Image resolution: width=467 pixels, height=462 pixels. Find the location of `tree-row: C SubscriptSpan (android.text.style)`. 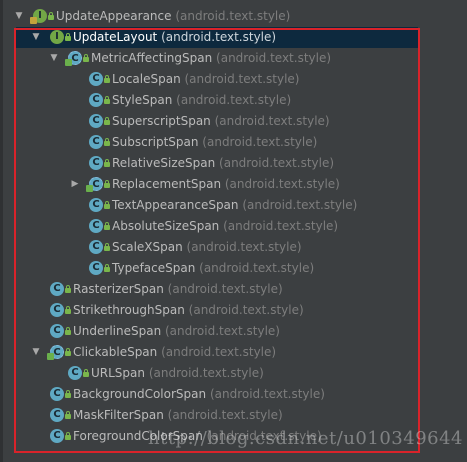

tree-row: C SubscriptSpan (android.text.style) is located at coordinates (233, 142).